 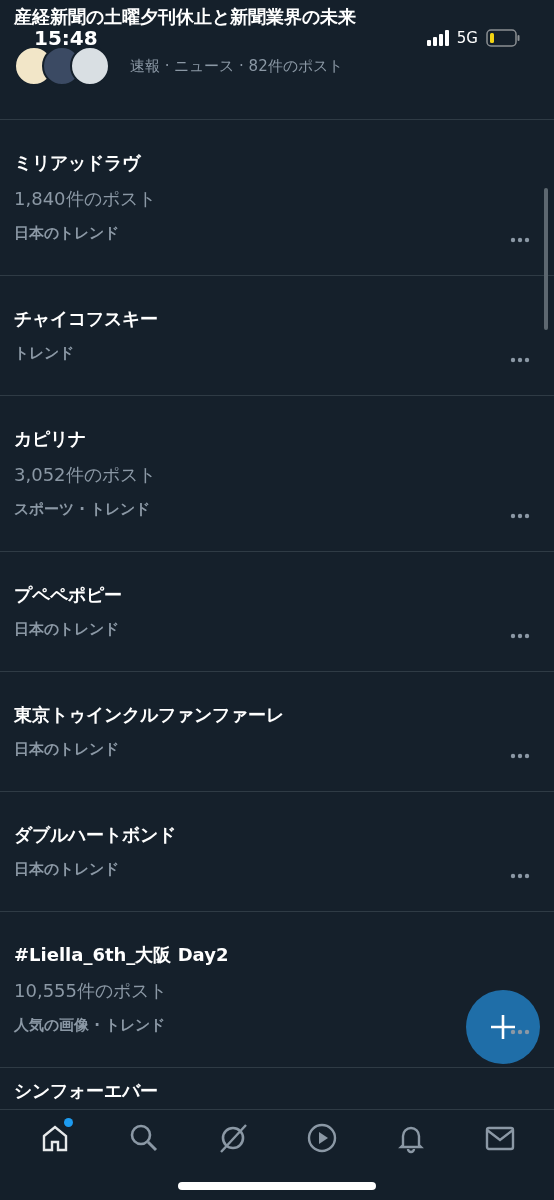 What do you see at coordinates (44, 353) in the screenshot?
I see `trend-category: トレンド` at bounding box center [44, 353].